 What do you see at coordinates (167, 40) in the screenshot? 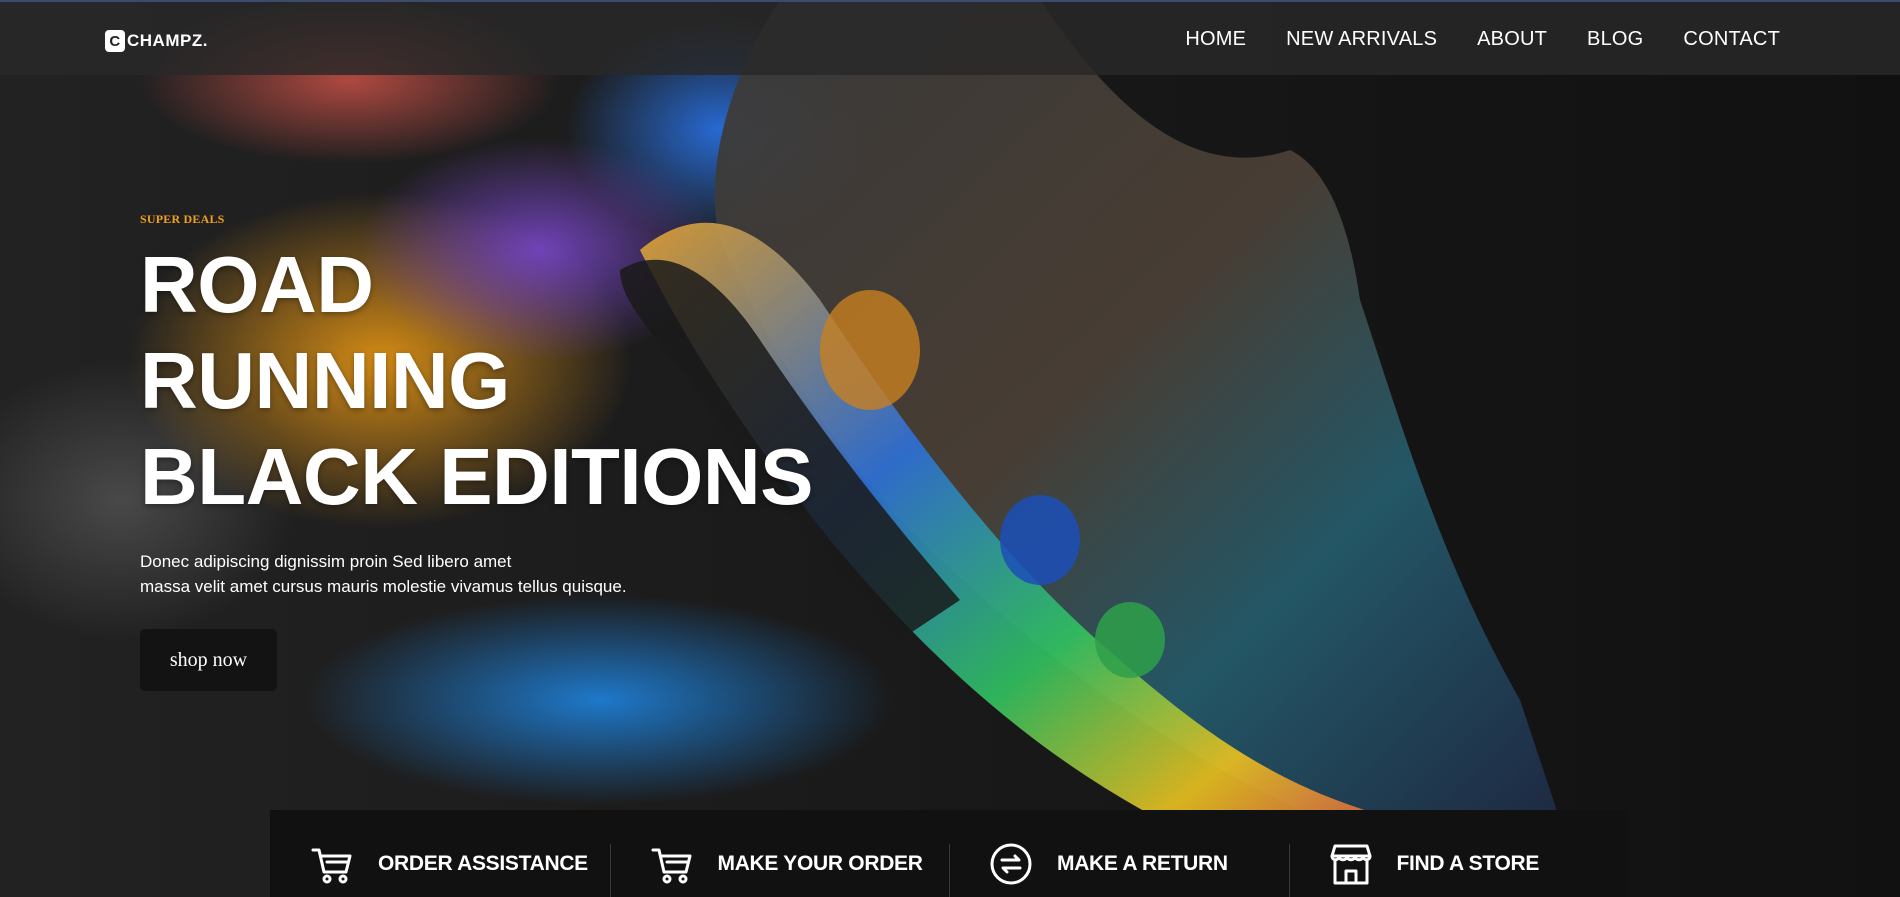
I see `brand-name: CHAMPZ.` at bounding box center [167, 40].